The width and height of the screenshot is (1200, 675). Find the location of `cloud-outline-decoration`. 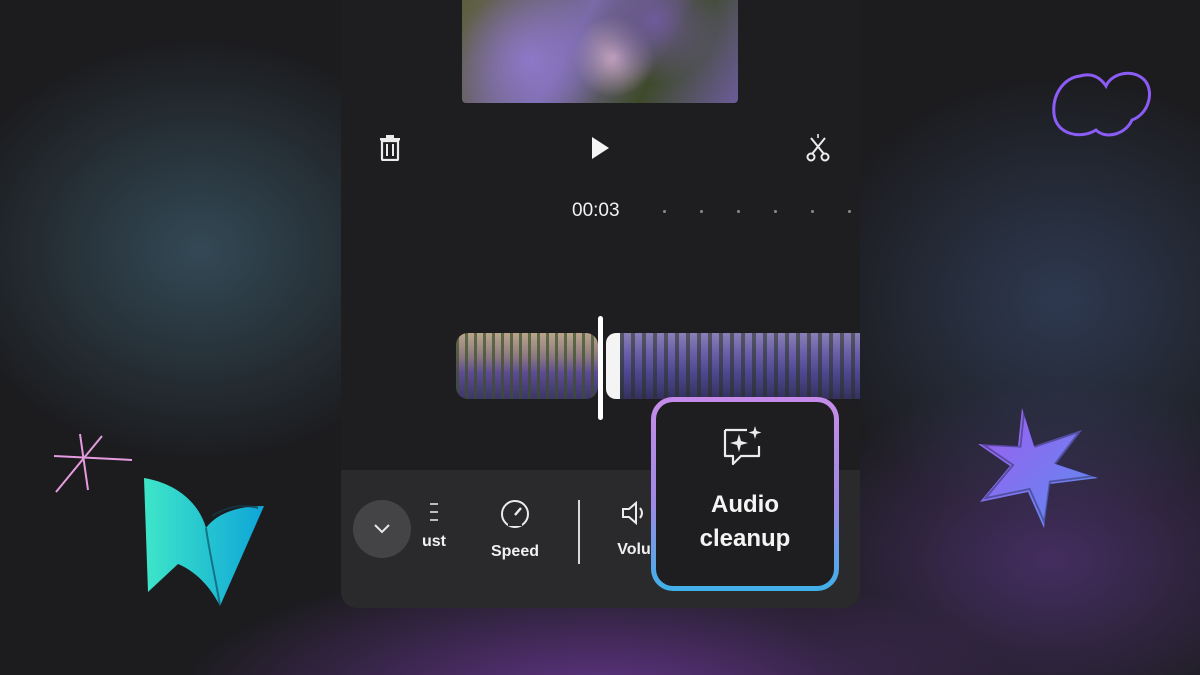

cloud-outline-decoration is located at coordinates (1101, 104).